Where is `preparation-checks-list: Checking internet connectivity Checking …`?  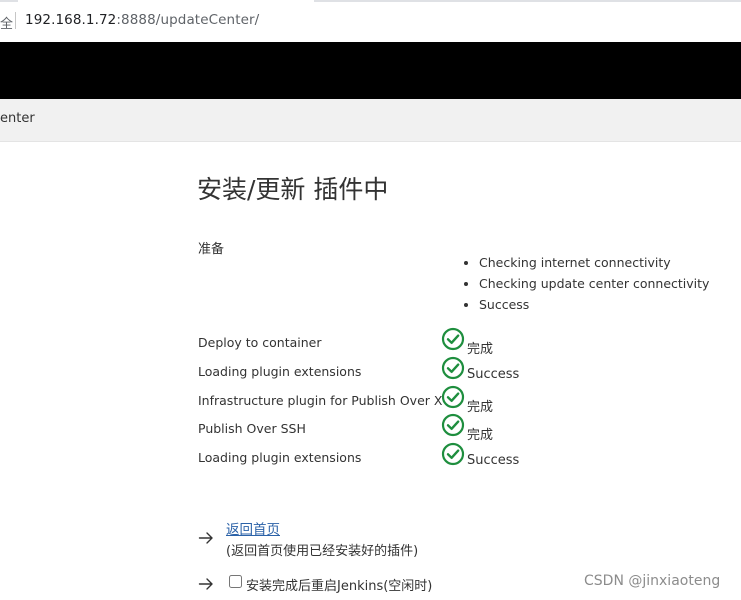 preparation-checks-list: Checking internet connectivity Checking … is located at coordinates (585, 283).